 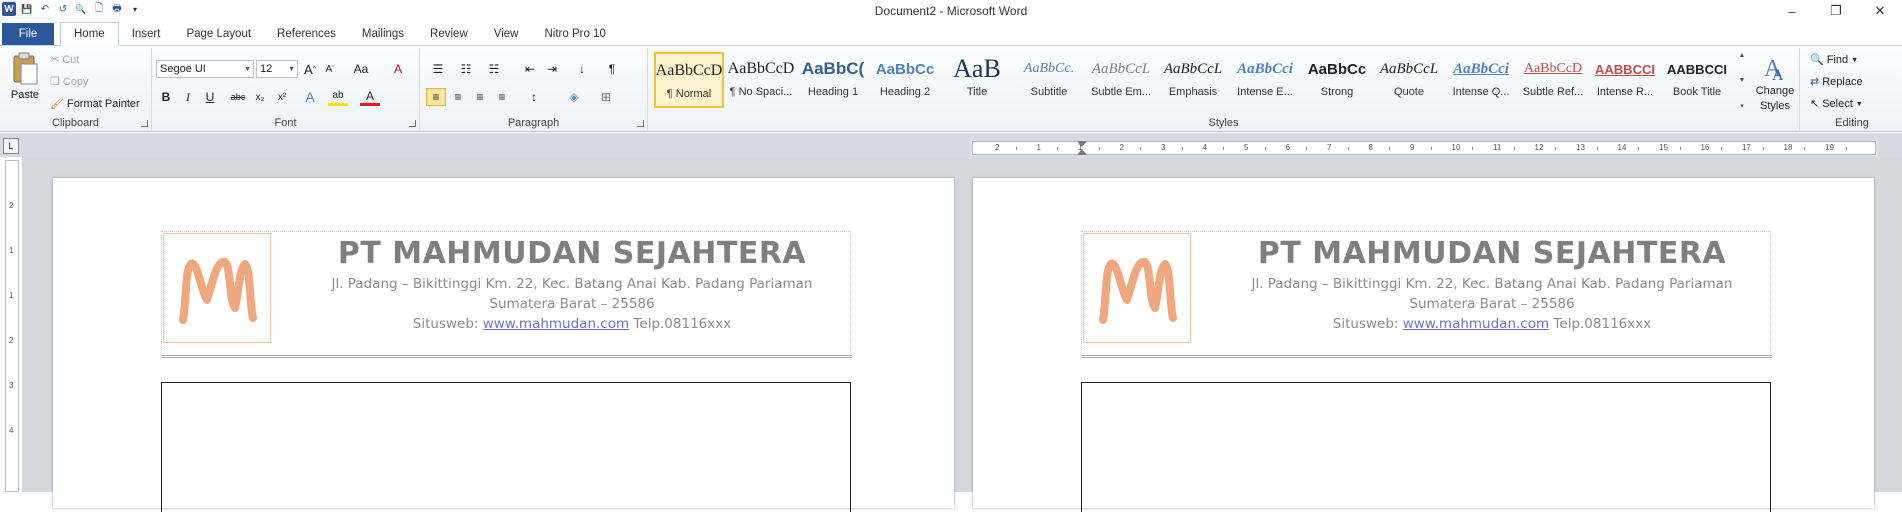 What do you see at coordinates (1424, 148) in the screenshot?
I see `horizontal-ruler: 2 1 1 2 3 4 5 6 7 8 9 10 11 12 13 14 15 16 17 18 19` at bounding box center [1424, 148].